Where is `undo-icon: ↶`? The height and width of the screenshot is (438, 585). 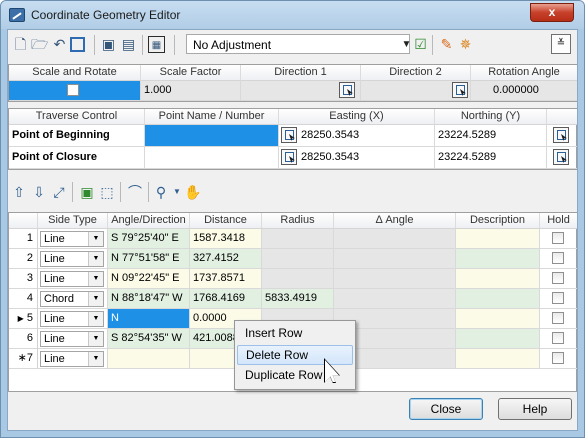
undo-icon: ↶ is located at coordinates (59, 44).